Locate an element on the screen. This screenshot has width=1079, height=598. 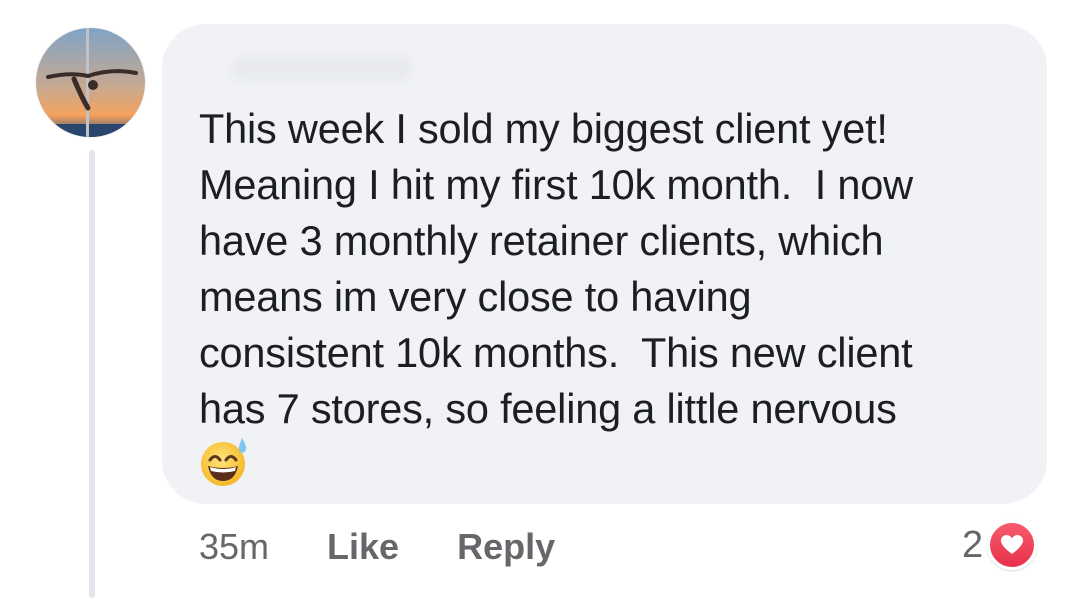
avatar is located at coordinates (90, 82).